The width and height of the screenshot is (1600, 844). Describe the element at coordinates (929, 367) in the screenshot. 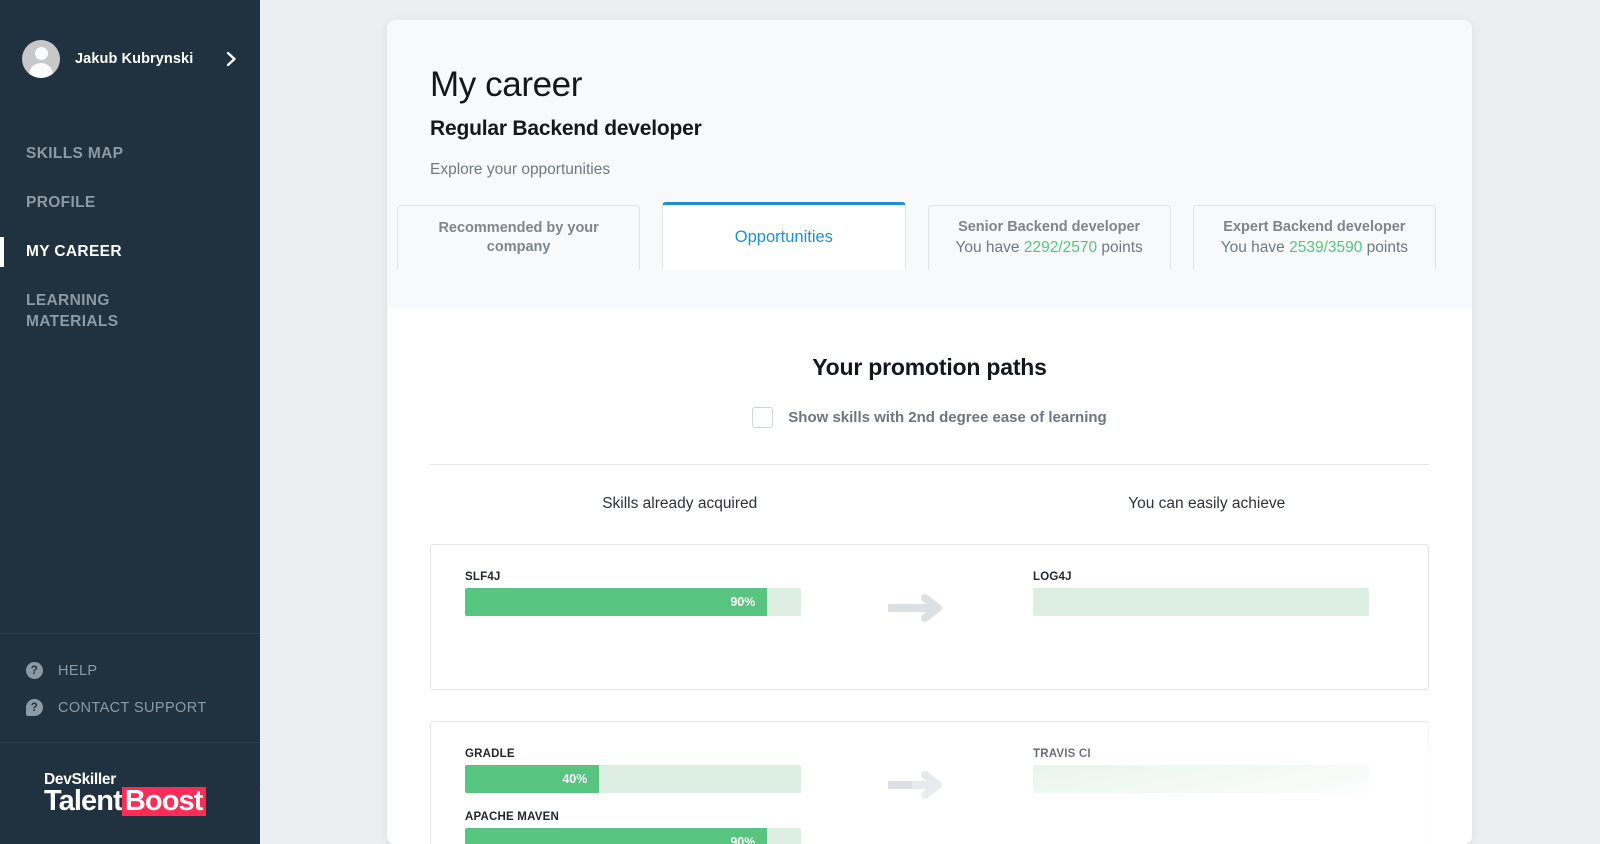

I see `promotion-paths-title: Your promotion paths` at that location.